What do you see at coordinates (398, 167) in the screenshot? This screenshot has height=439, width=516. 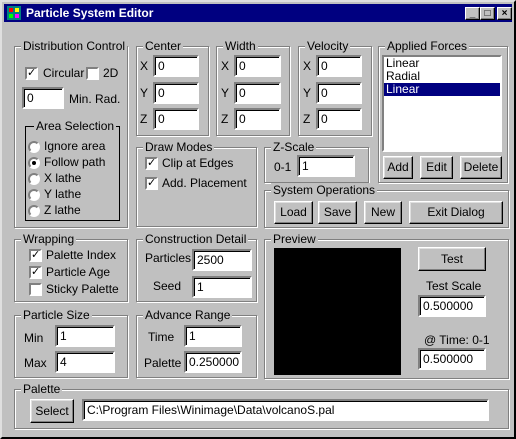 I see `add-force-button: Add` at bounding box center [398, 167].